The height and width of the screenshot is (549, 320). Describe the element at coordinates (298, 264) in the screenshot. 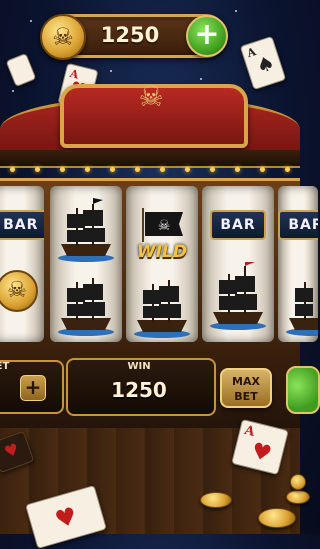

I see `reel-5: BAR` at that location.